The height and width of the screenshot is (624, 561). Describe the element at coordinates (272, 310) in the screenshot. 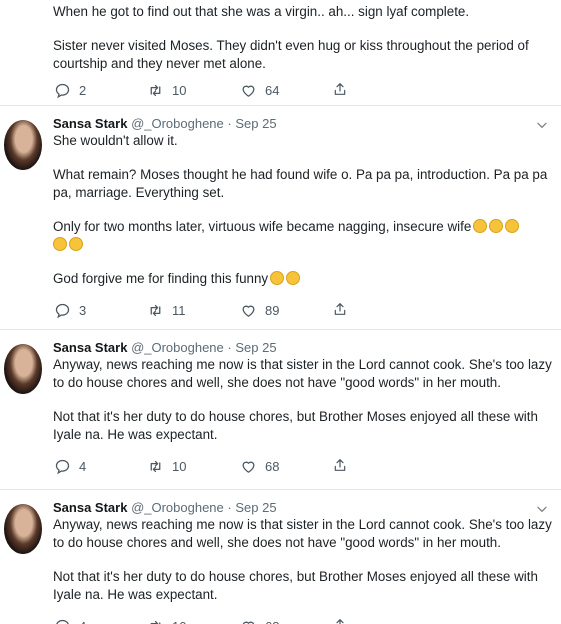

I see `like-count: 89` at that location.